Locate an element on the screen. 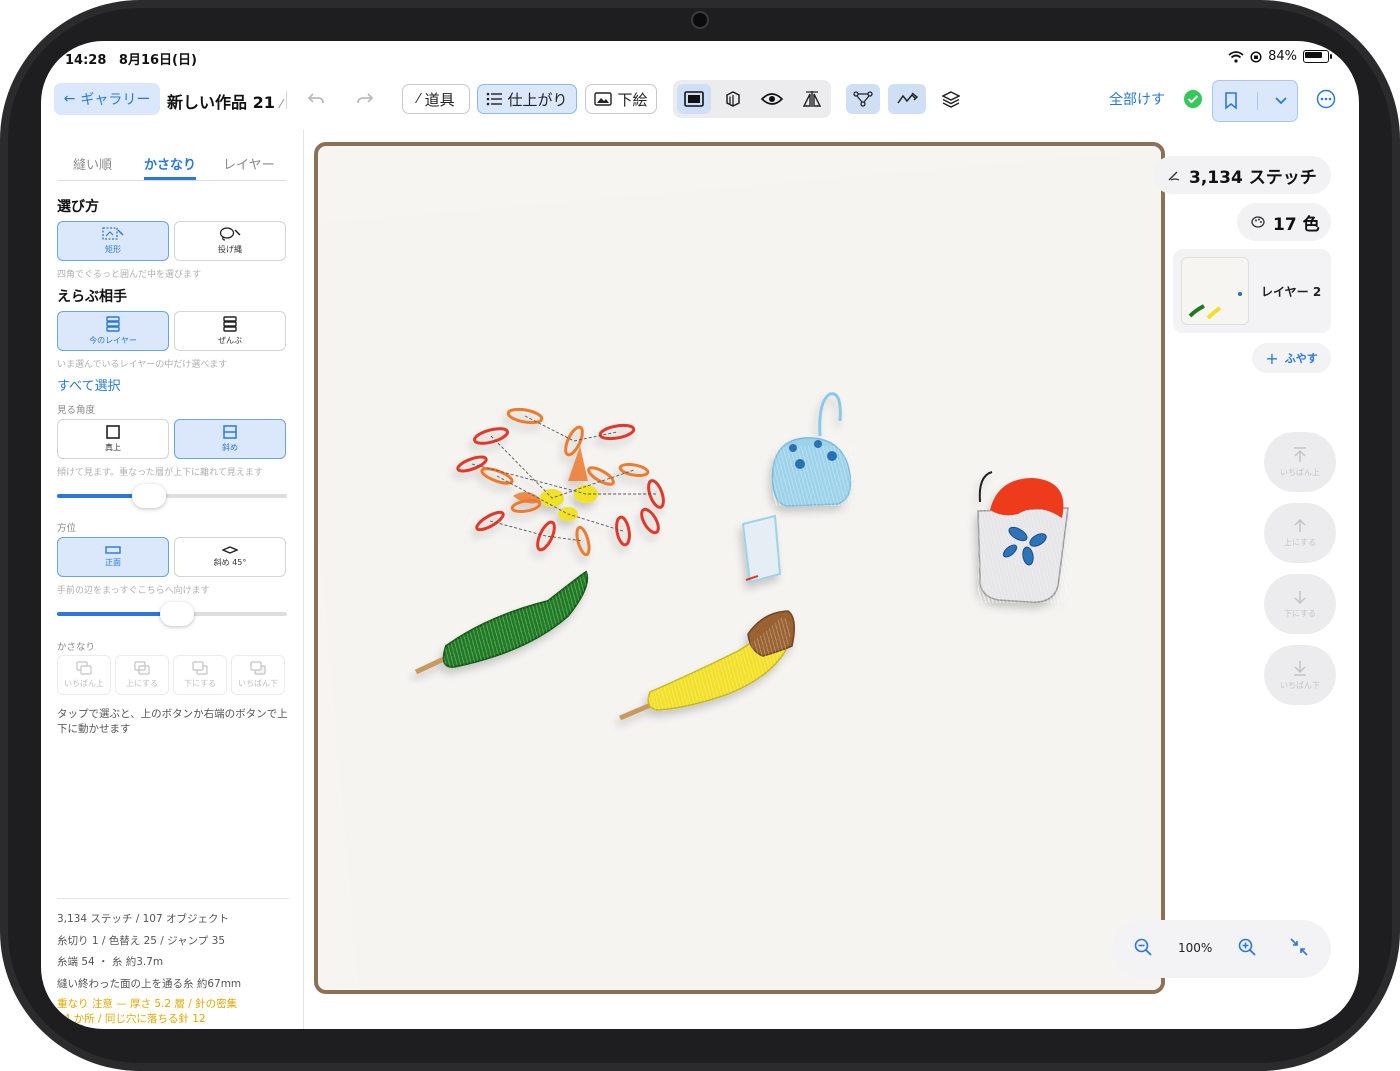 This screenshot has width=1400, height=1071. rect-select-option: 矩形 is located at coordinates (113, 241).